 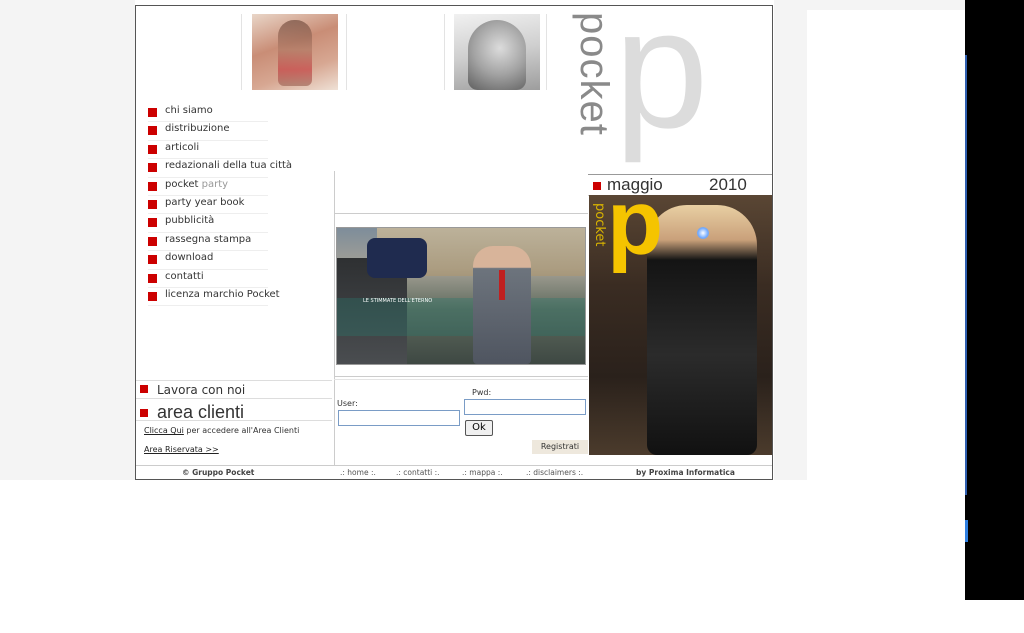 I want to click on menu-item-contatti: contatti, so click(x=208, y=279).